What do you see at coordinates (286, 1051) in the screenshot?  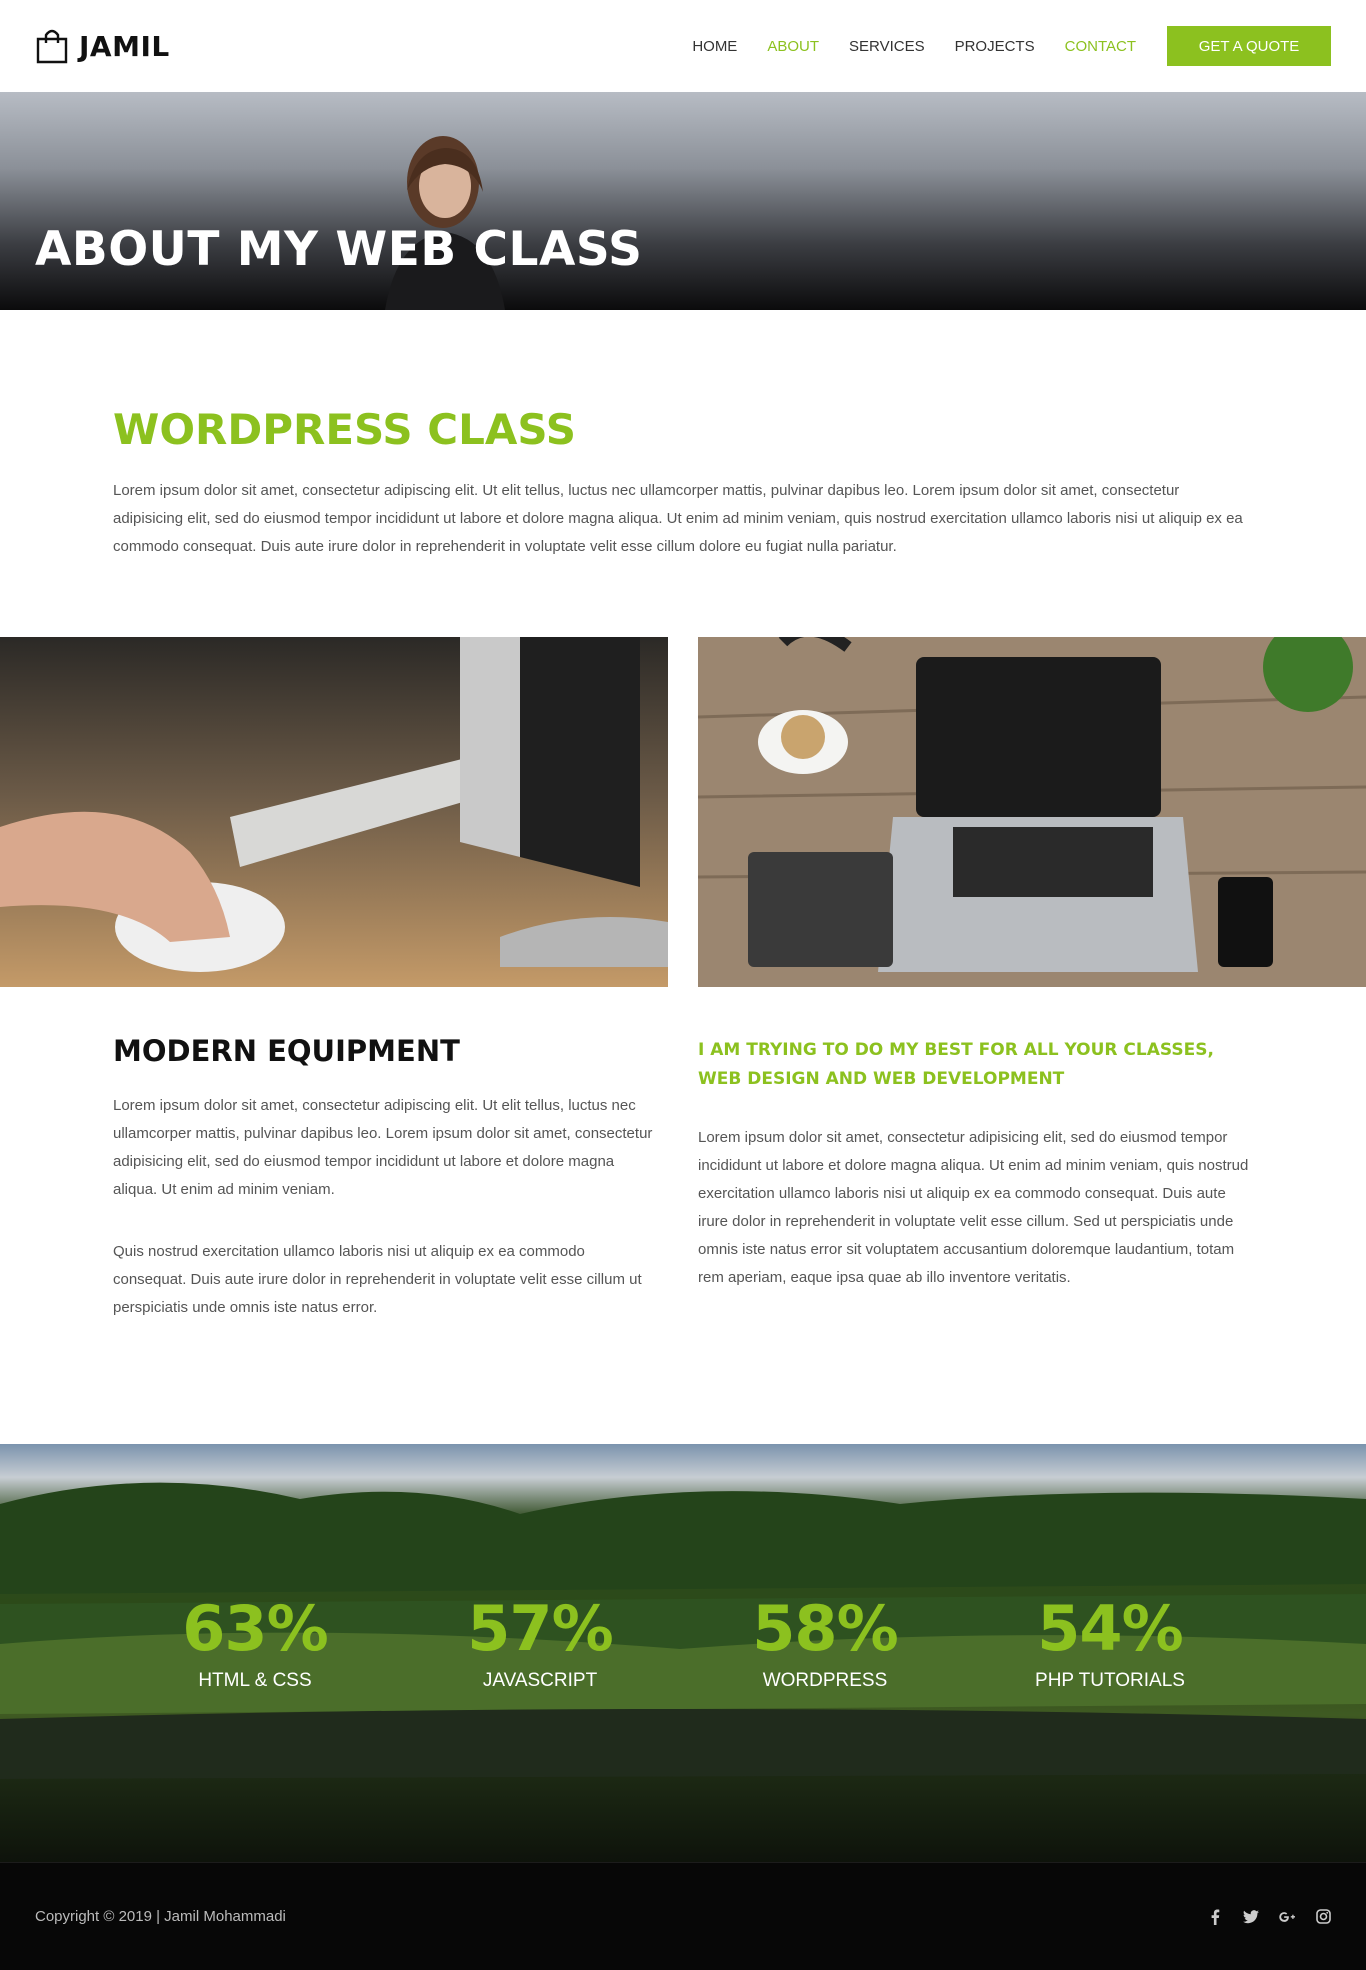 I see `modern-equipment-heading: MODERN EQUIPMENT` at bounding box center [286, 1051].